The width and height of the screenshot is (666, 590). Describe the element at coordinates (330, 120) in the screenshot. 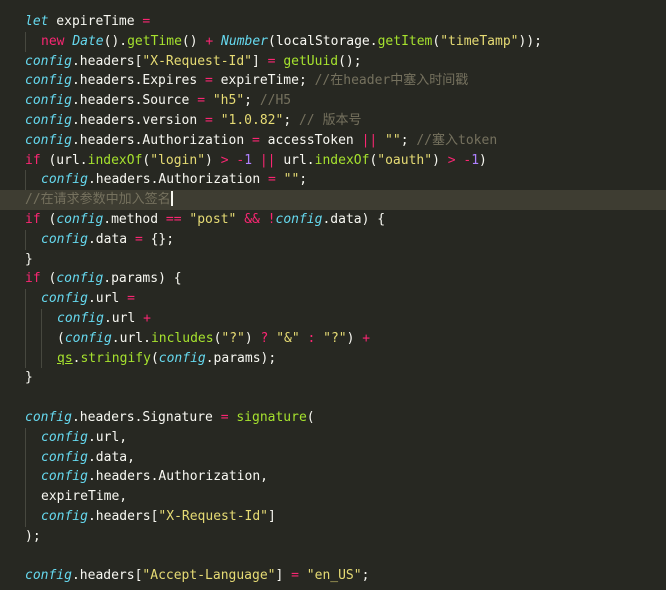

I see `code-token: // 版本号` at that location.